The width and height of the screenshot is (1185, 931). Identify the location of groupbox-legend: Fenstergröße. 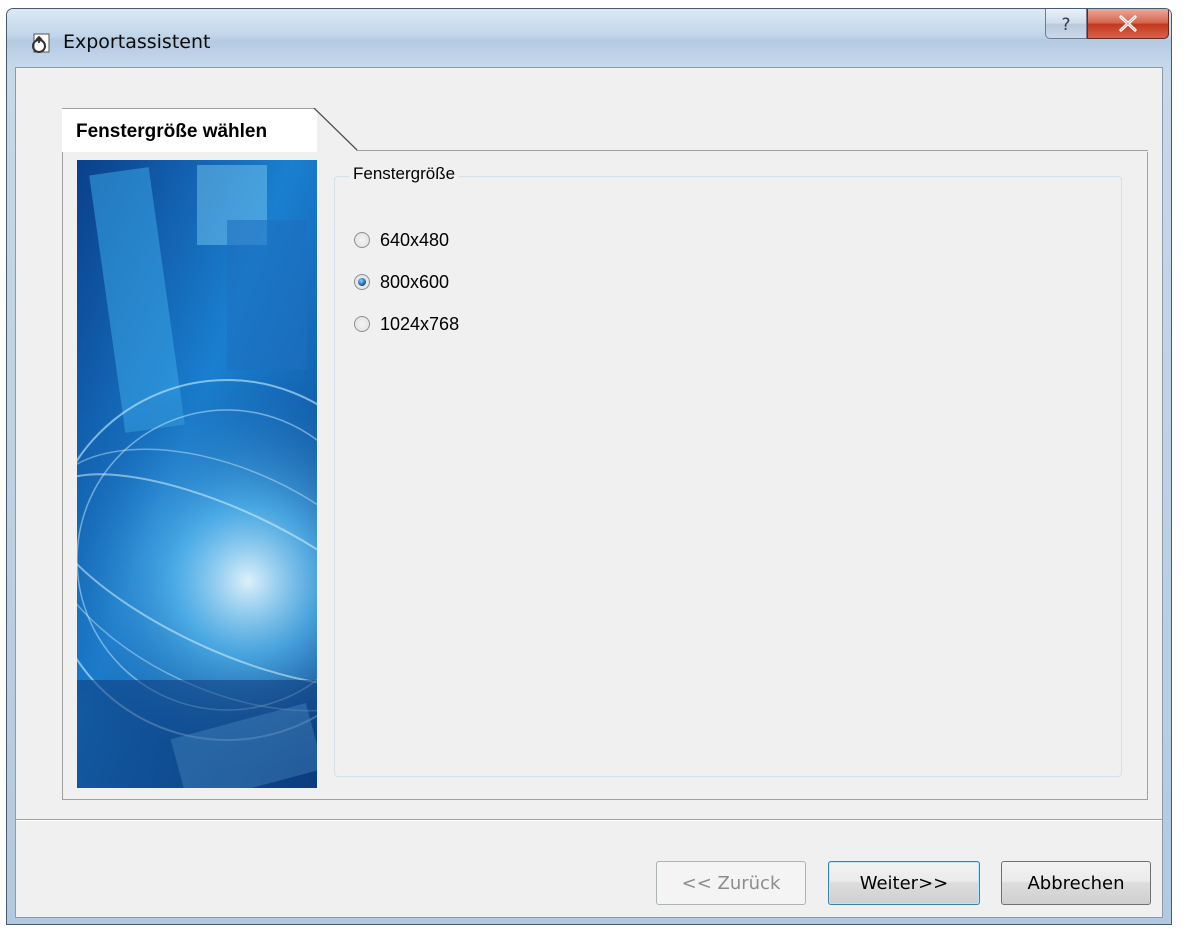
(404, 174).